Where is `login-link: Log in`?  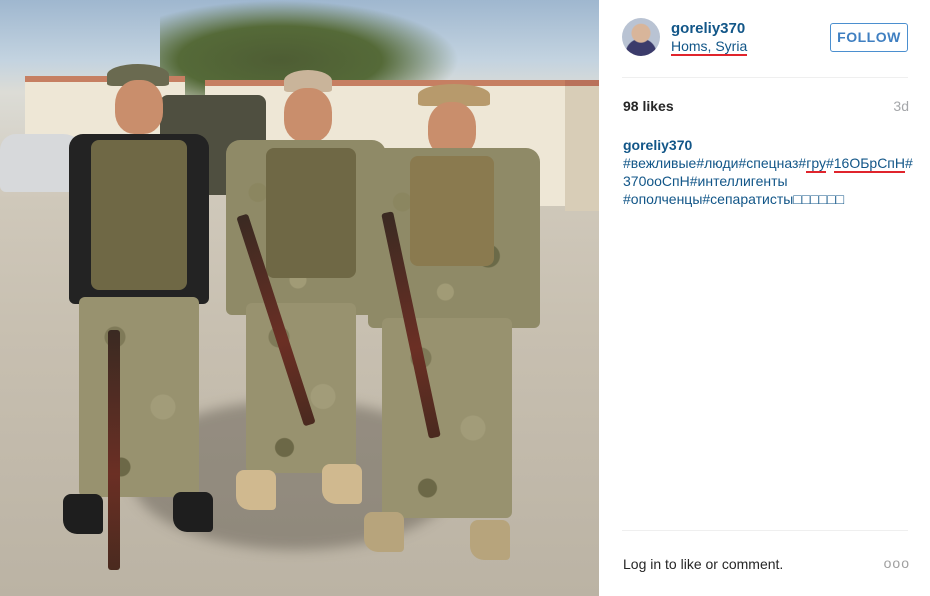
login-link: Log in is located at coordinates (642, 564).